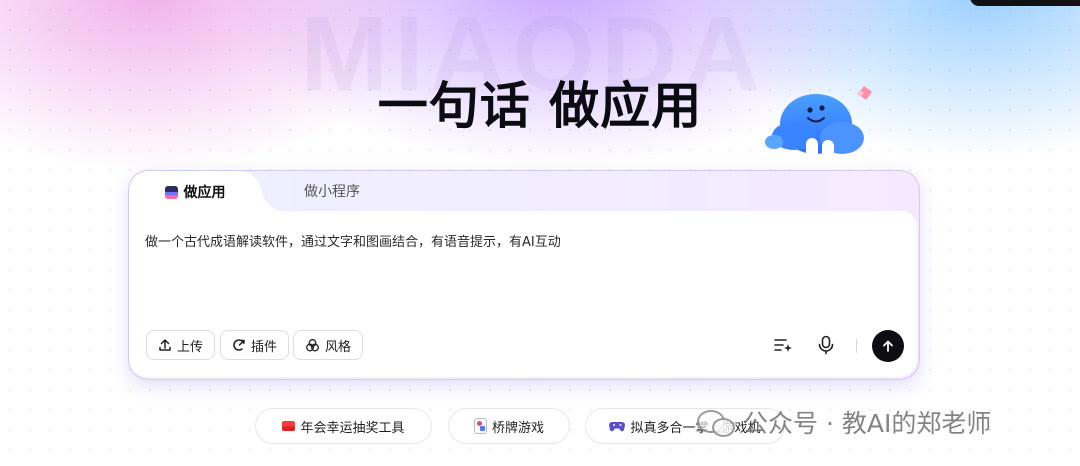  Describe the element at coordinates (204, 193) in the screenshot. I see `tab-label: 做应用` at that location.